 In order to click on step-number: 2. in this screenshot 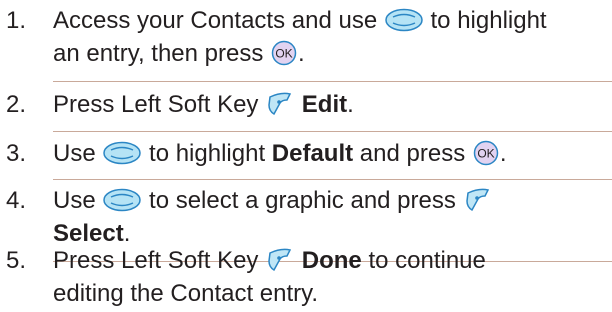, I will do `click(16, 104)`.